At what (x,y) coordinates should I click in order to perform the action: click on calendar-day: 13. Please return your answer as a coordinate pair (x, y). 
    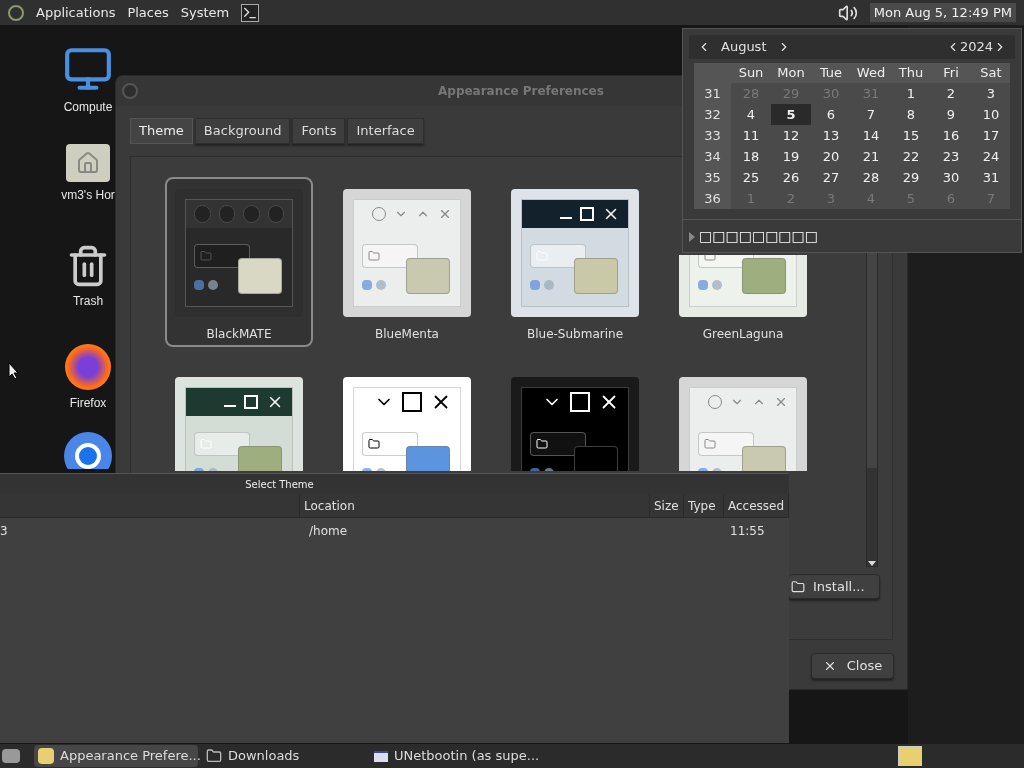
    Looking at the image, I should click on (831, 135).